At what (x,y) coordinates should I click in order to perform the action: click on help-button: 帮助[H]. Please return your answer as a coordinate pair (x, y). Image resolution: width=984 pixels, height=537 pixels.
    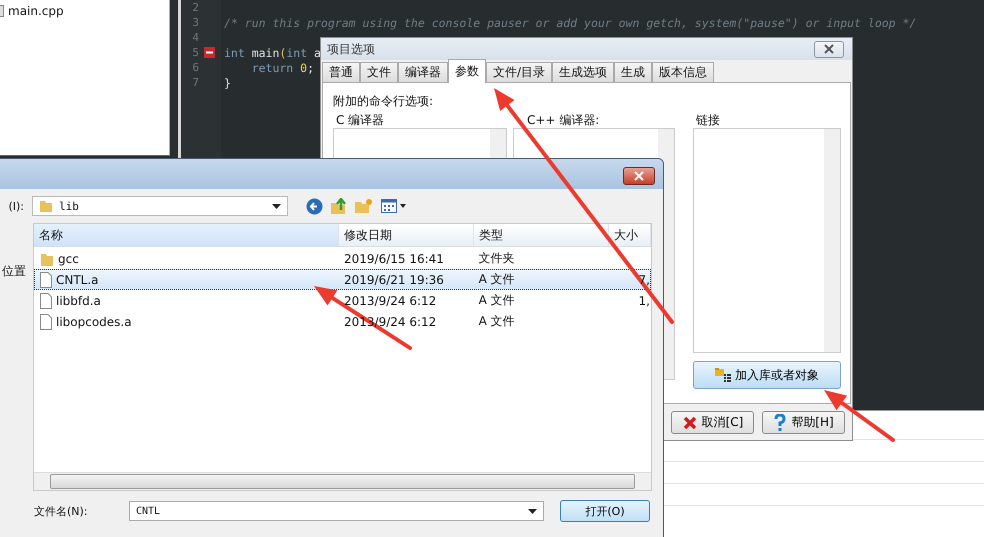
    Looking at the image, I should click on (803, 422).